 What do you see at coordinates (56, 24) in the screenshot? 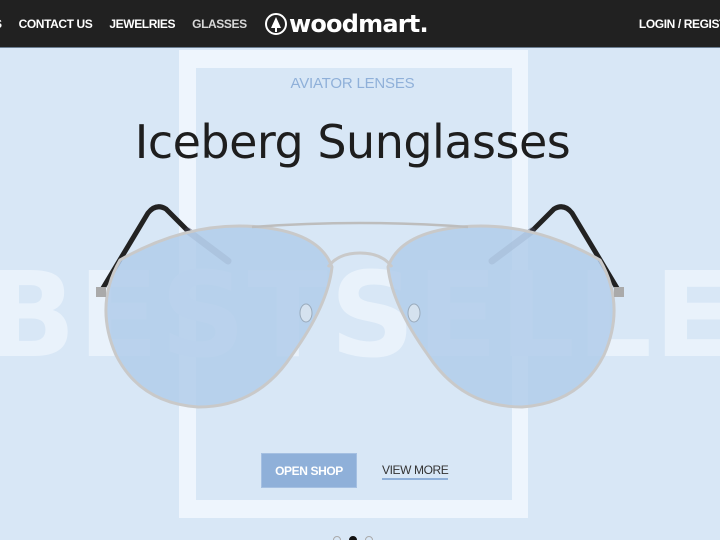
I see `nav-item-contact-us: CONTACT US` at bounding box center [56, 24].